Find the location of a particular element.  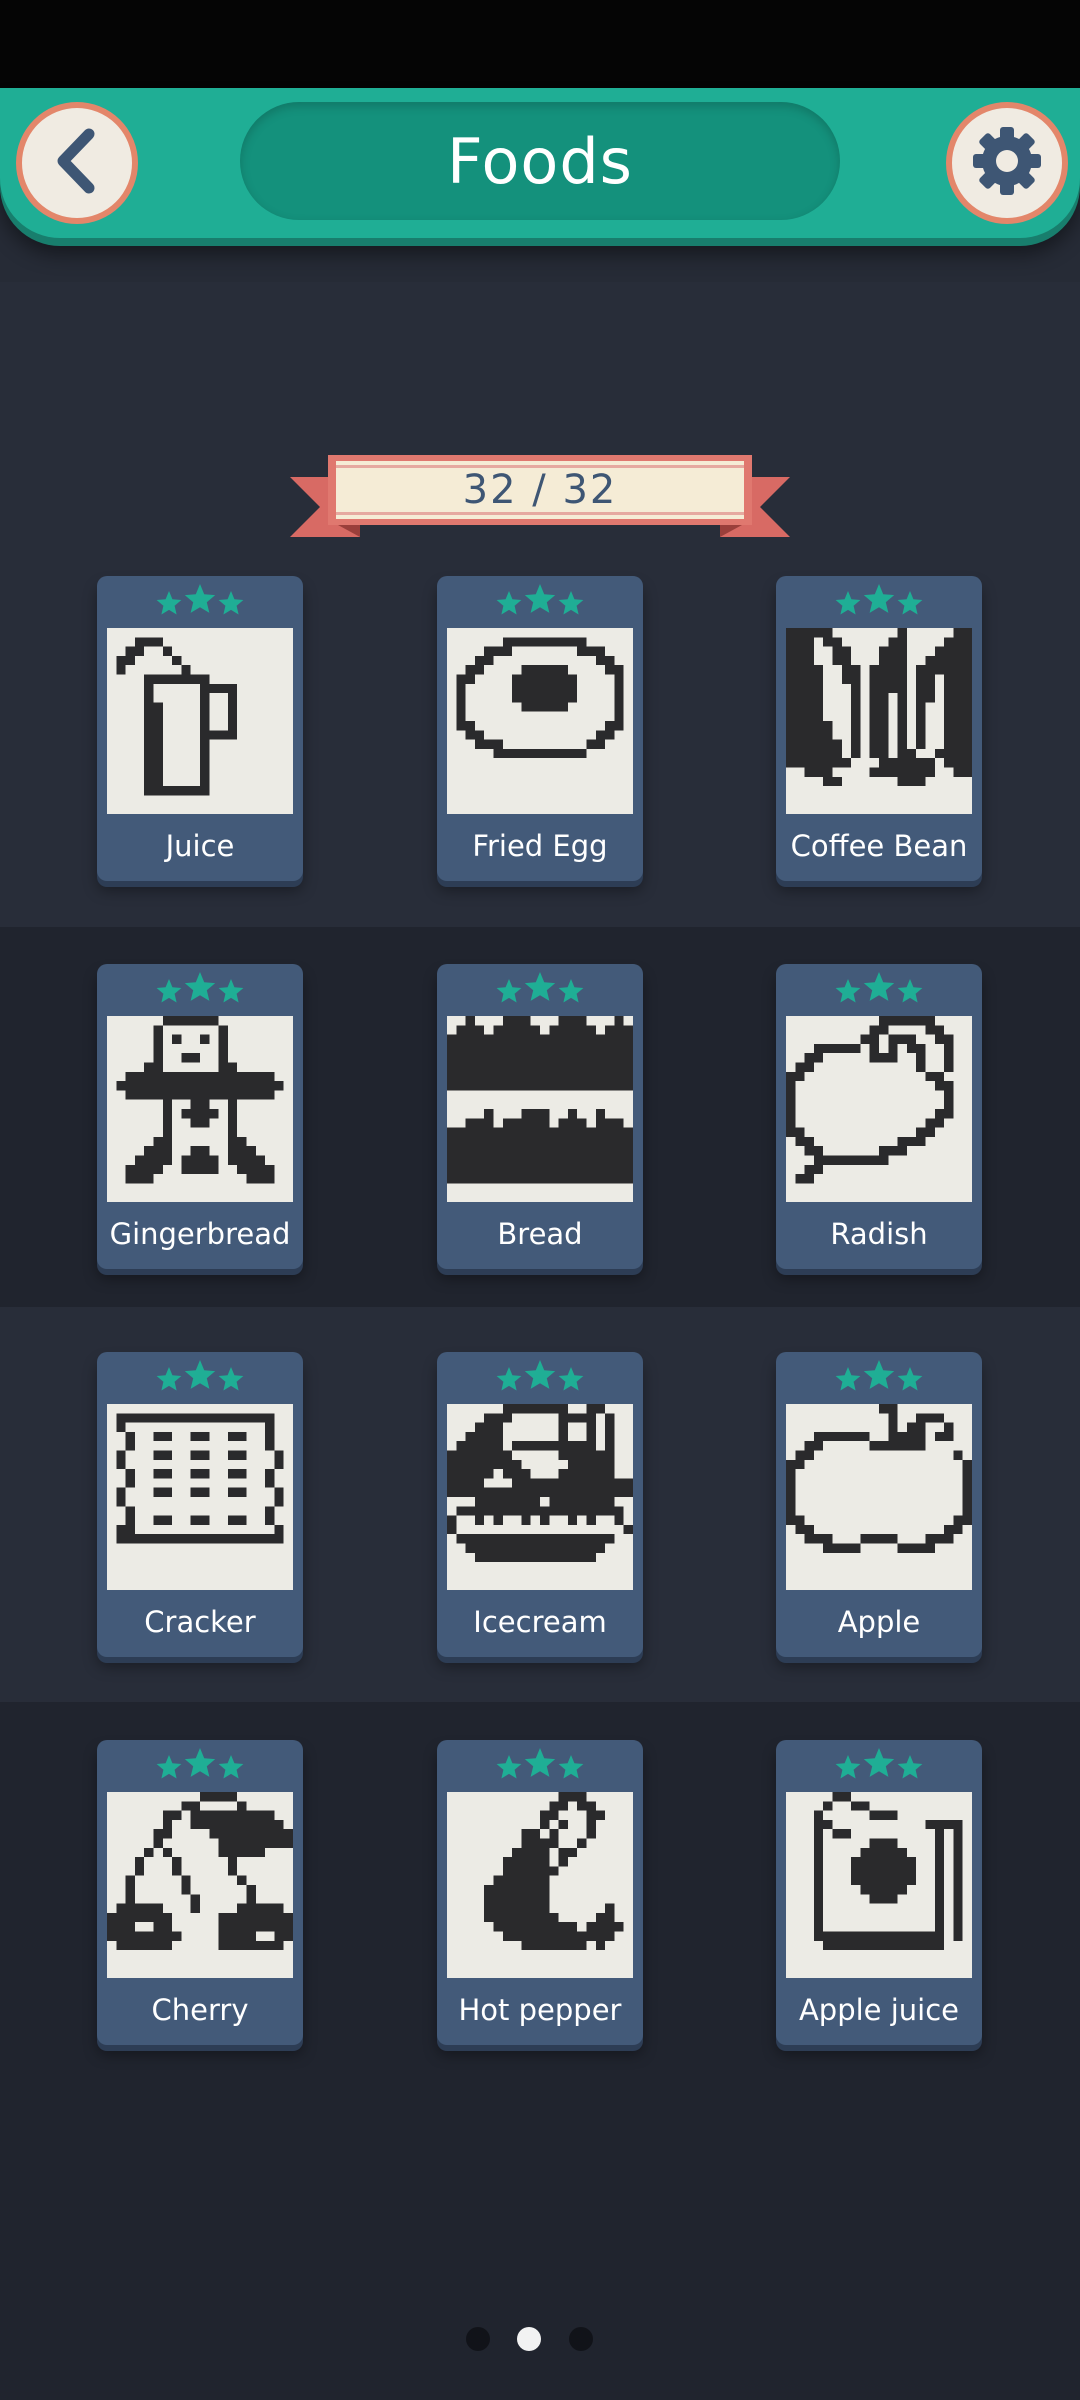

progress-ribbon: 32 / 32 is located at coordinates (540, 505).